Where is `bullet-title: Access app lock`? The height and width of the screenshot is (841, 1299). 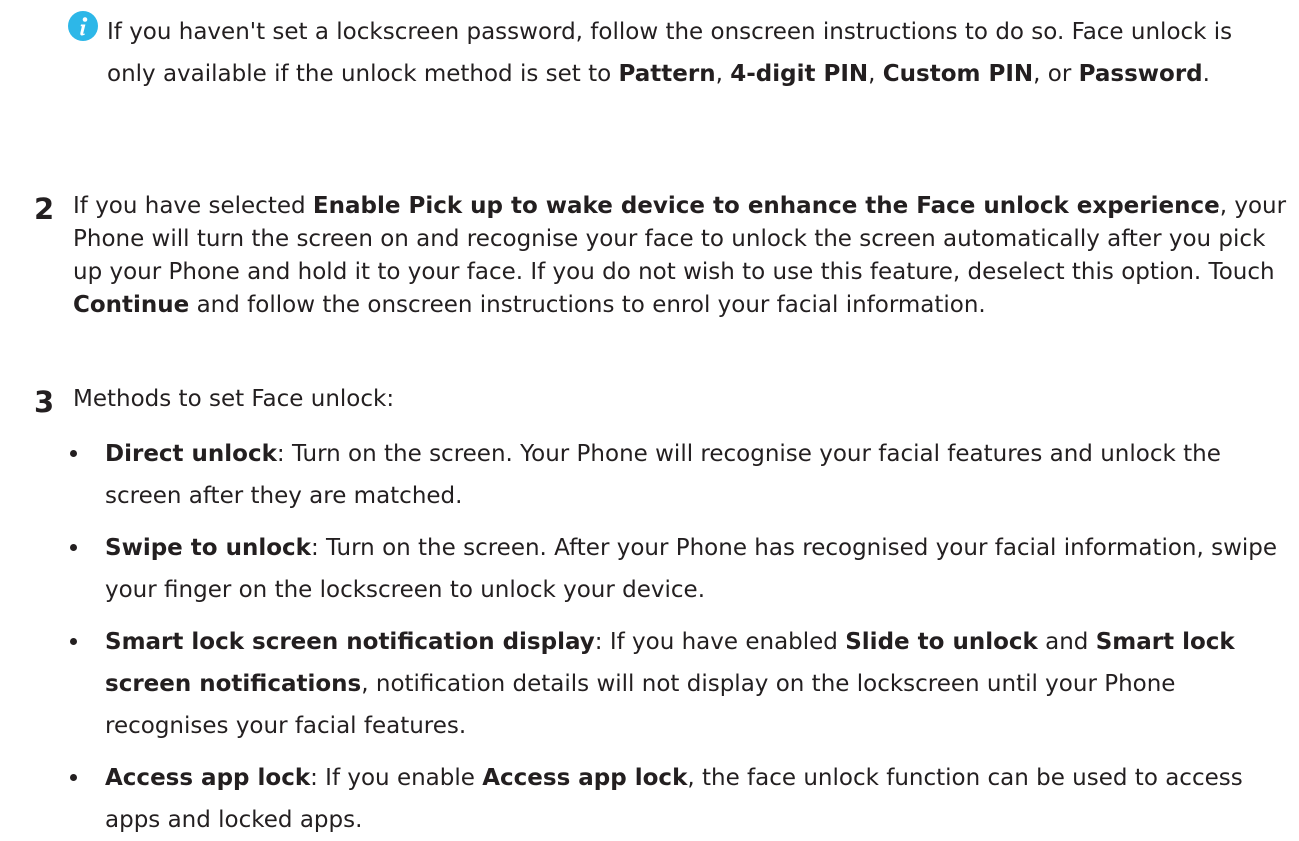
bullet-title: Access app lock is located at coordinates (208, 778).